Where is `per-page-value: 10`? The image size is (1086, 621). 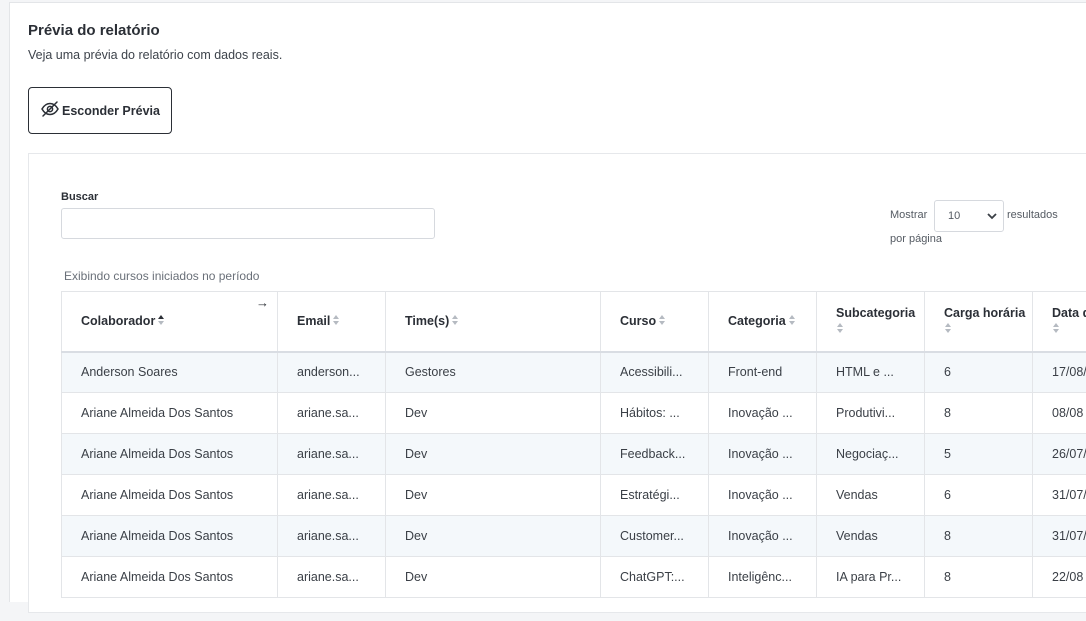
per-page-value: 10 is located at coordinates (954, 216).